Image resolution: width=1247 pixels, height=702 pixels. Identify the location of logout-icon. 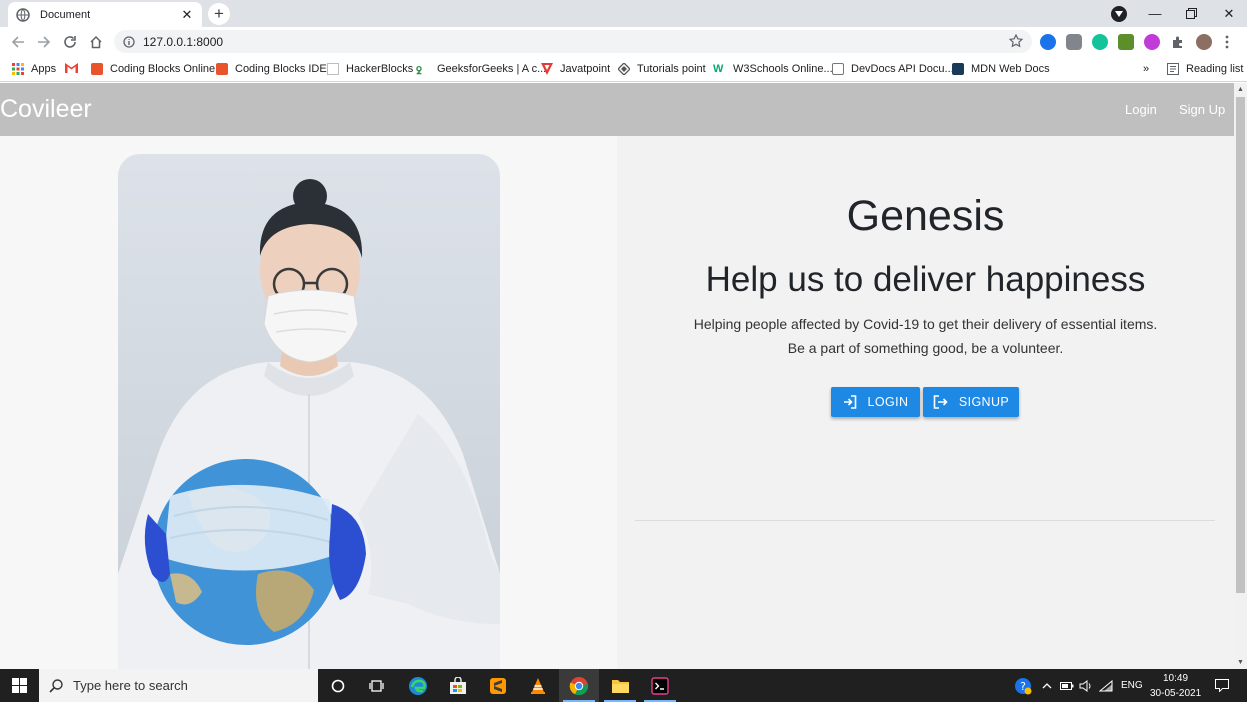
(940, 402).